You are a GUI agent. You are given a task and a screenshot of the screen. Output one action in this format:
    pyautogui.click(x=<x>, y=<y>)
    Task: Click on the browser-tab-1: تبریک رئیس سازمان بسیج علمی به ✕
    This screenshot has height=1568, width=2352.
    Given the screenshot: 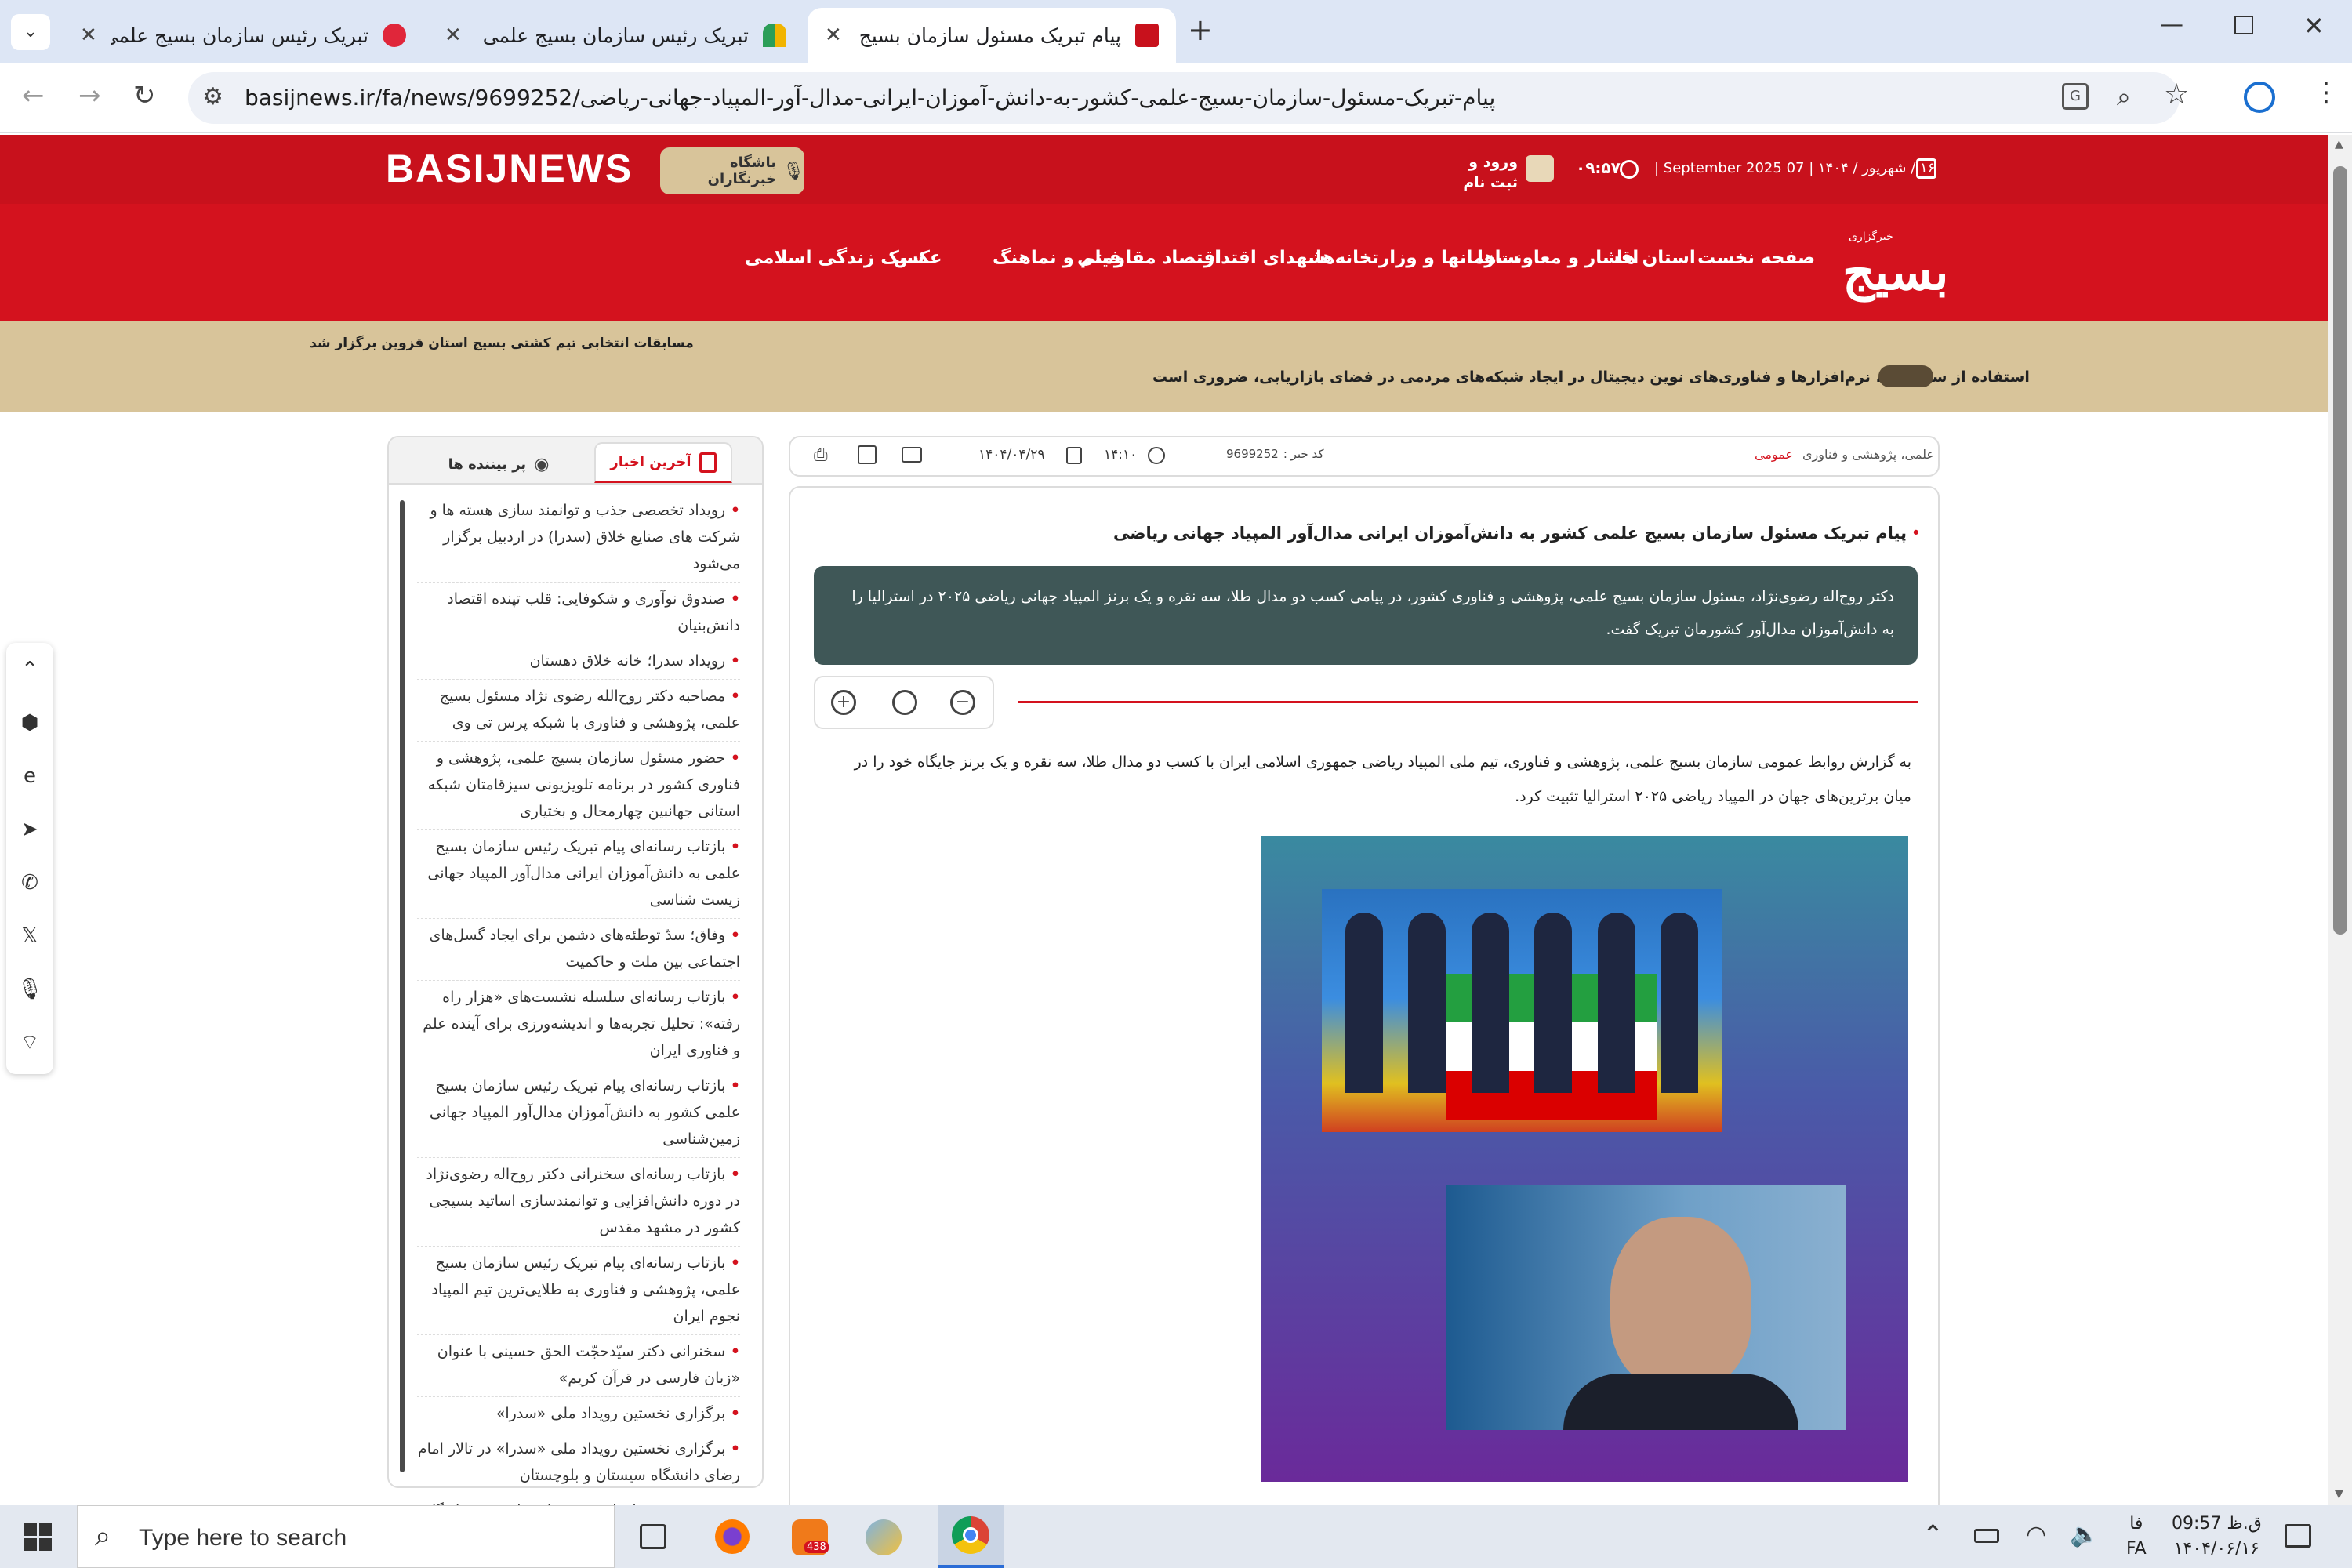 What is the action you would take?
    pyautogui.click(x=243, y=35)
    